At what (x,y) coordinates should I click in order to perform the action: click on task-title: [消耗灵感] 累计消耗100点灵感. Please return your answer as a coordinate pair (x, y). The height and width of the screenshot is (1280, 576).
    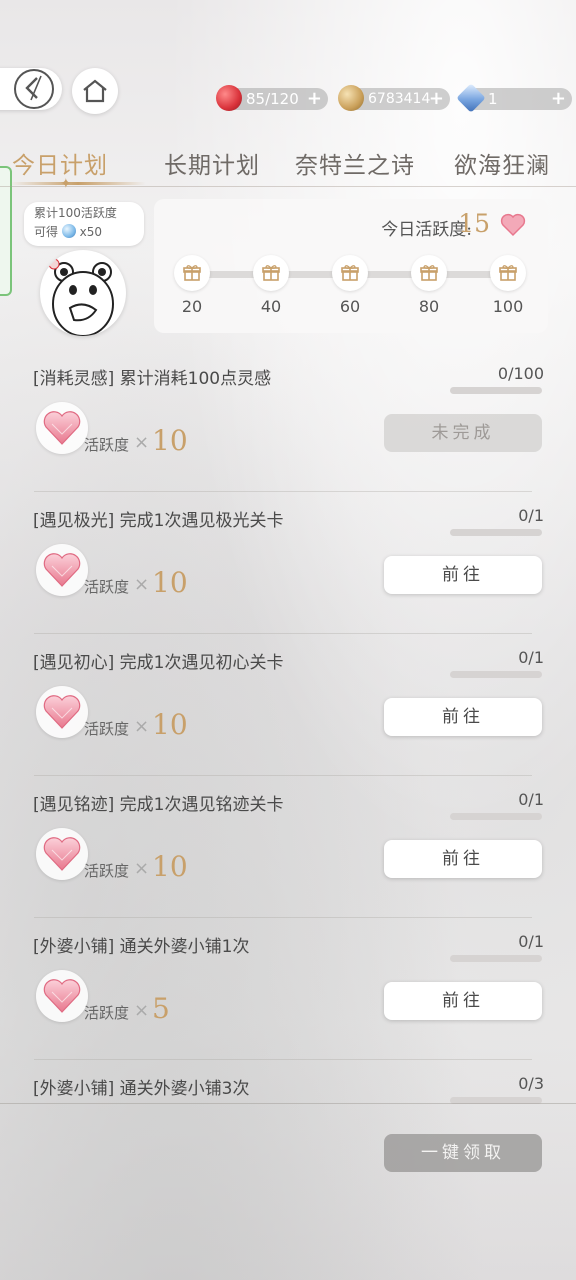
    Looking at the image, I should click on (152, 379).